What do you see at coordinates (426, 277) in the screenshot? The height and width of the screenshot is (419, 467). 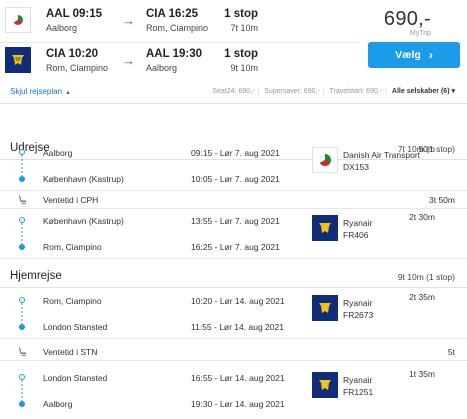 I see `return-total-duration: 9t 10m (1 stop)` at bounding box center [426, 277].